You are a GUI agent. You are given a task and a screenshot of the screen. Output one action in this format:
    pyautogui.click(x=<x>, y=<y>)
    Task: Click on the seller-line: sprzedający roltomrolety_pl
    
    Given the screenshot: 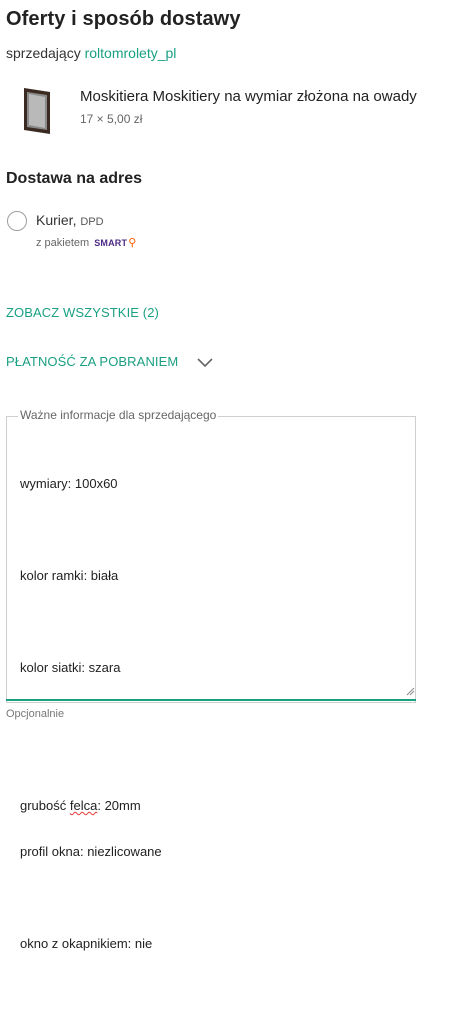 What is the action you would take?
    pyautogui.click(x=91, y=53)
    